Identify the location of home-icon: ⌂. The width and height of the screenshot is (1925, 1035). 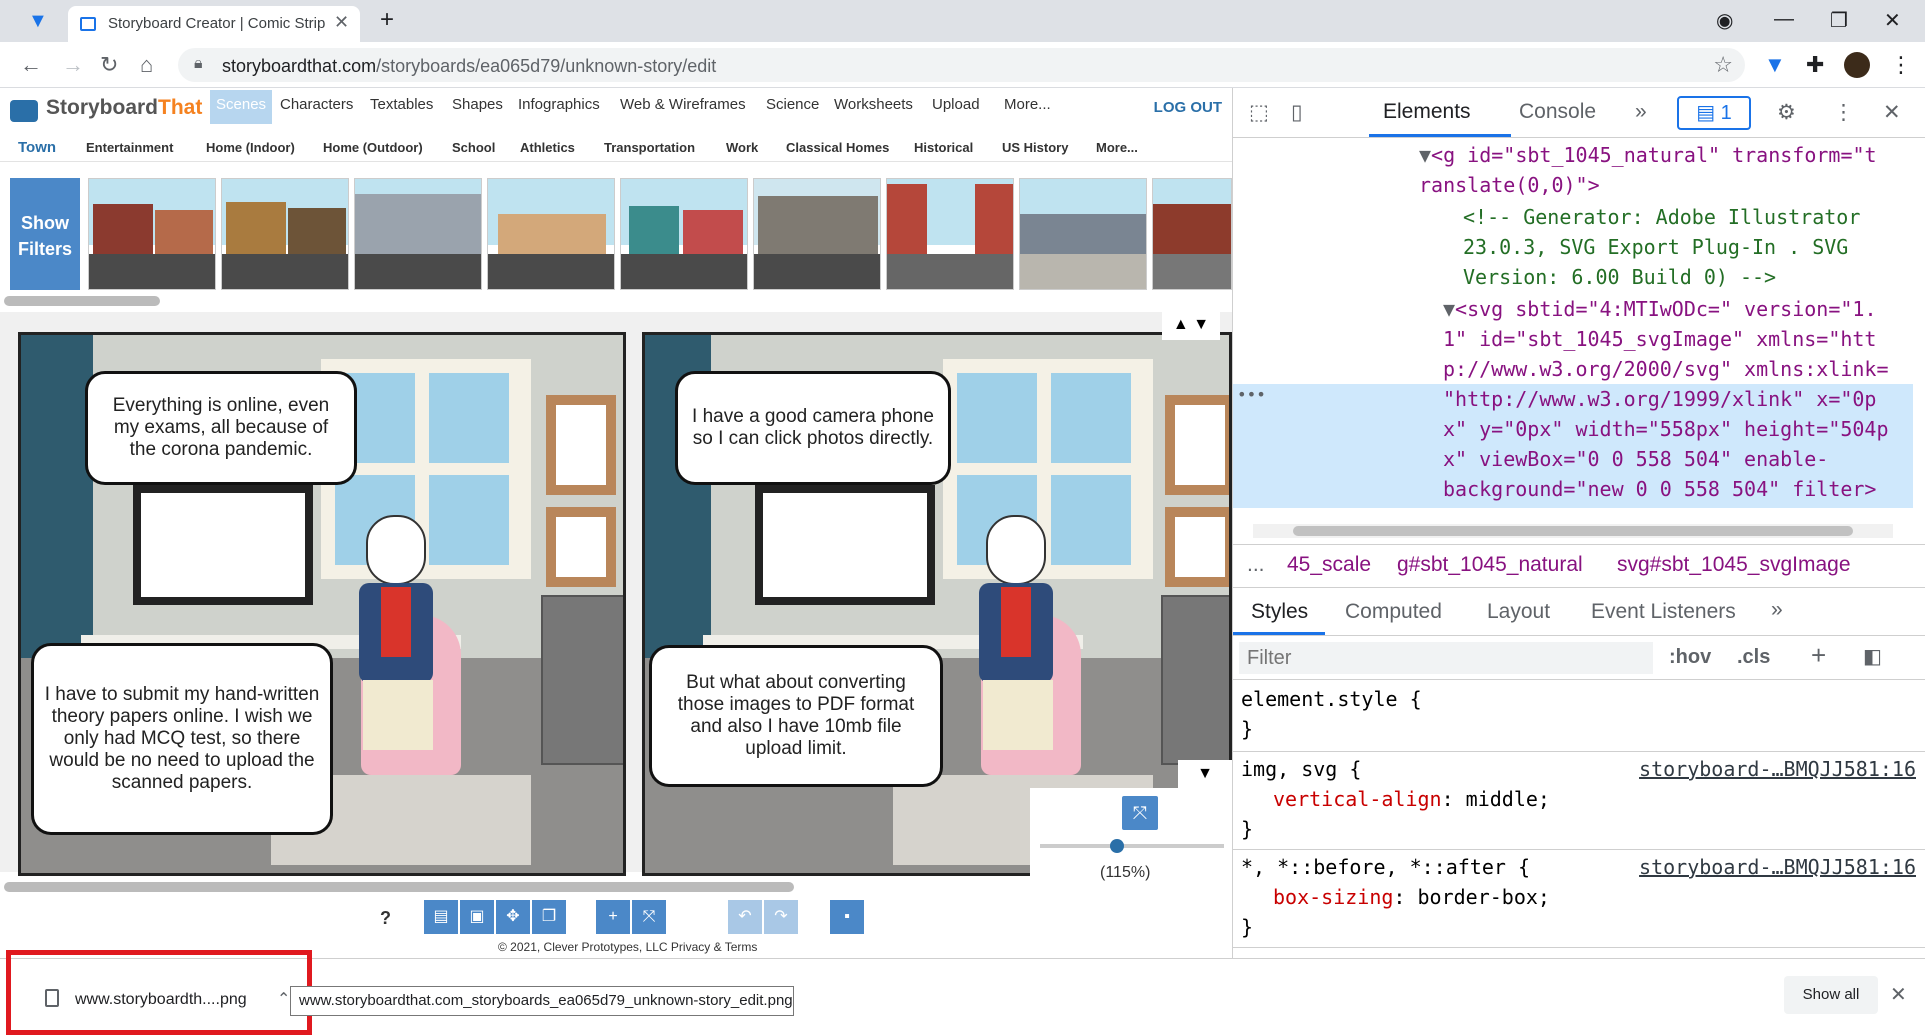
(146, 65).